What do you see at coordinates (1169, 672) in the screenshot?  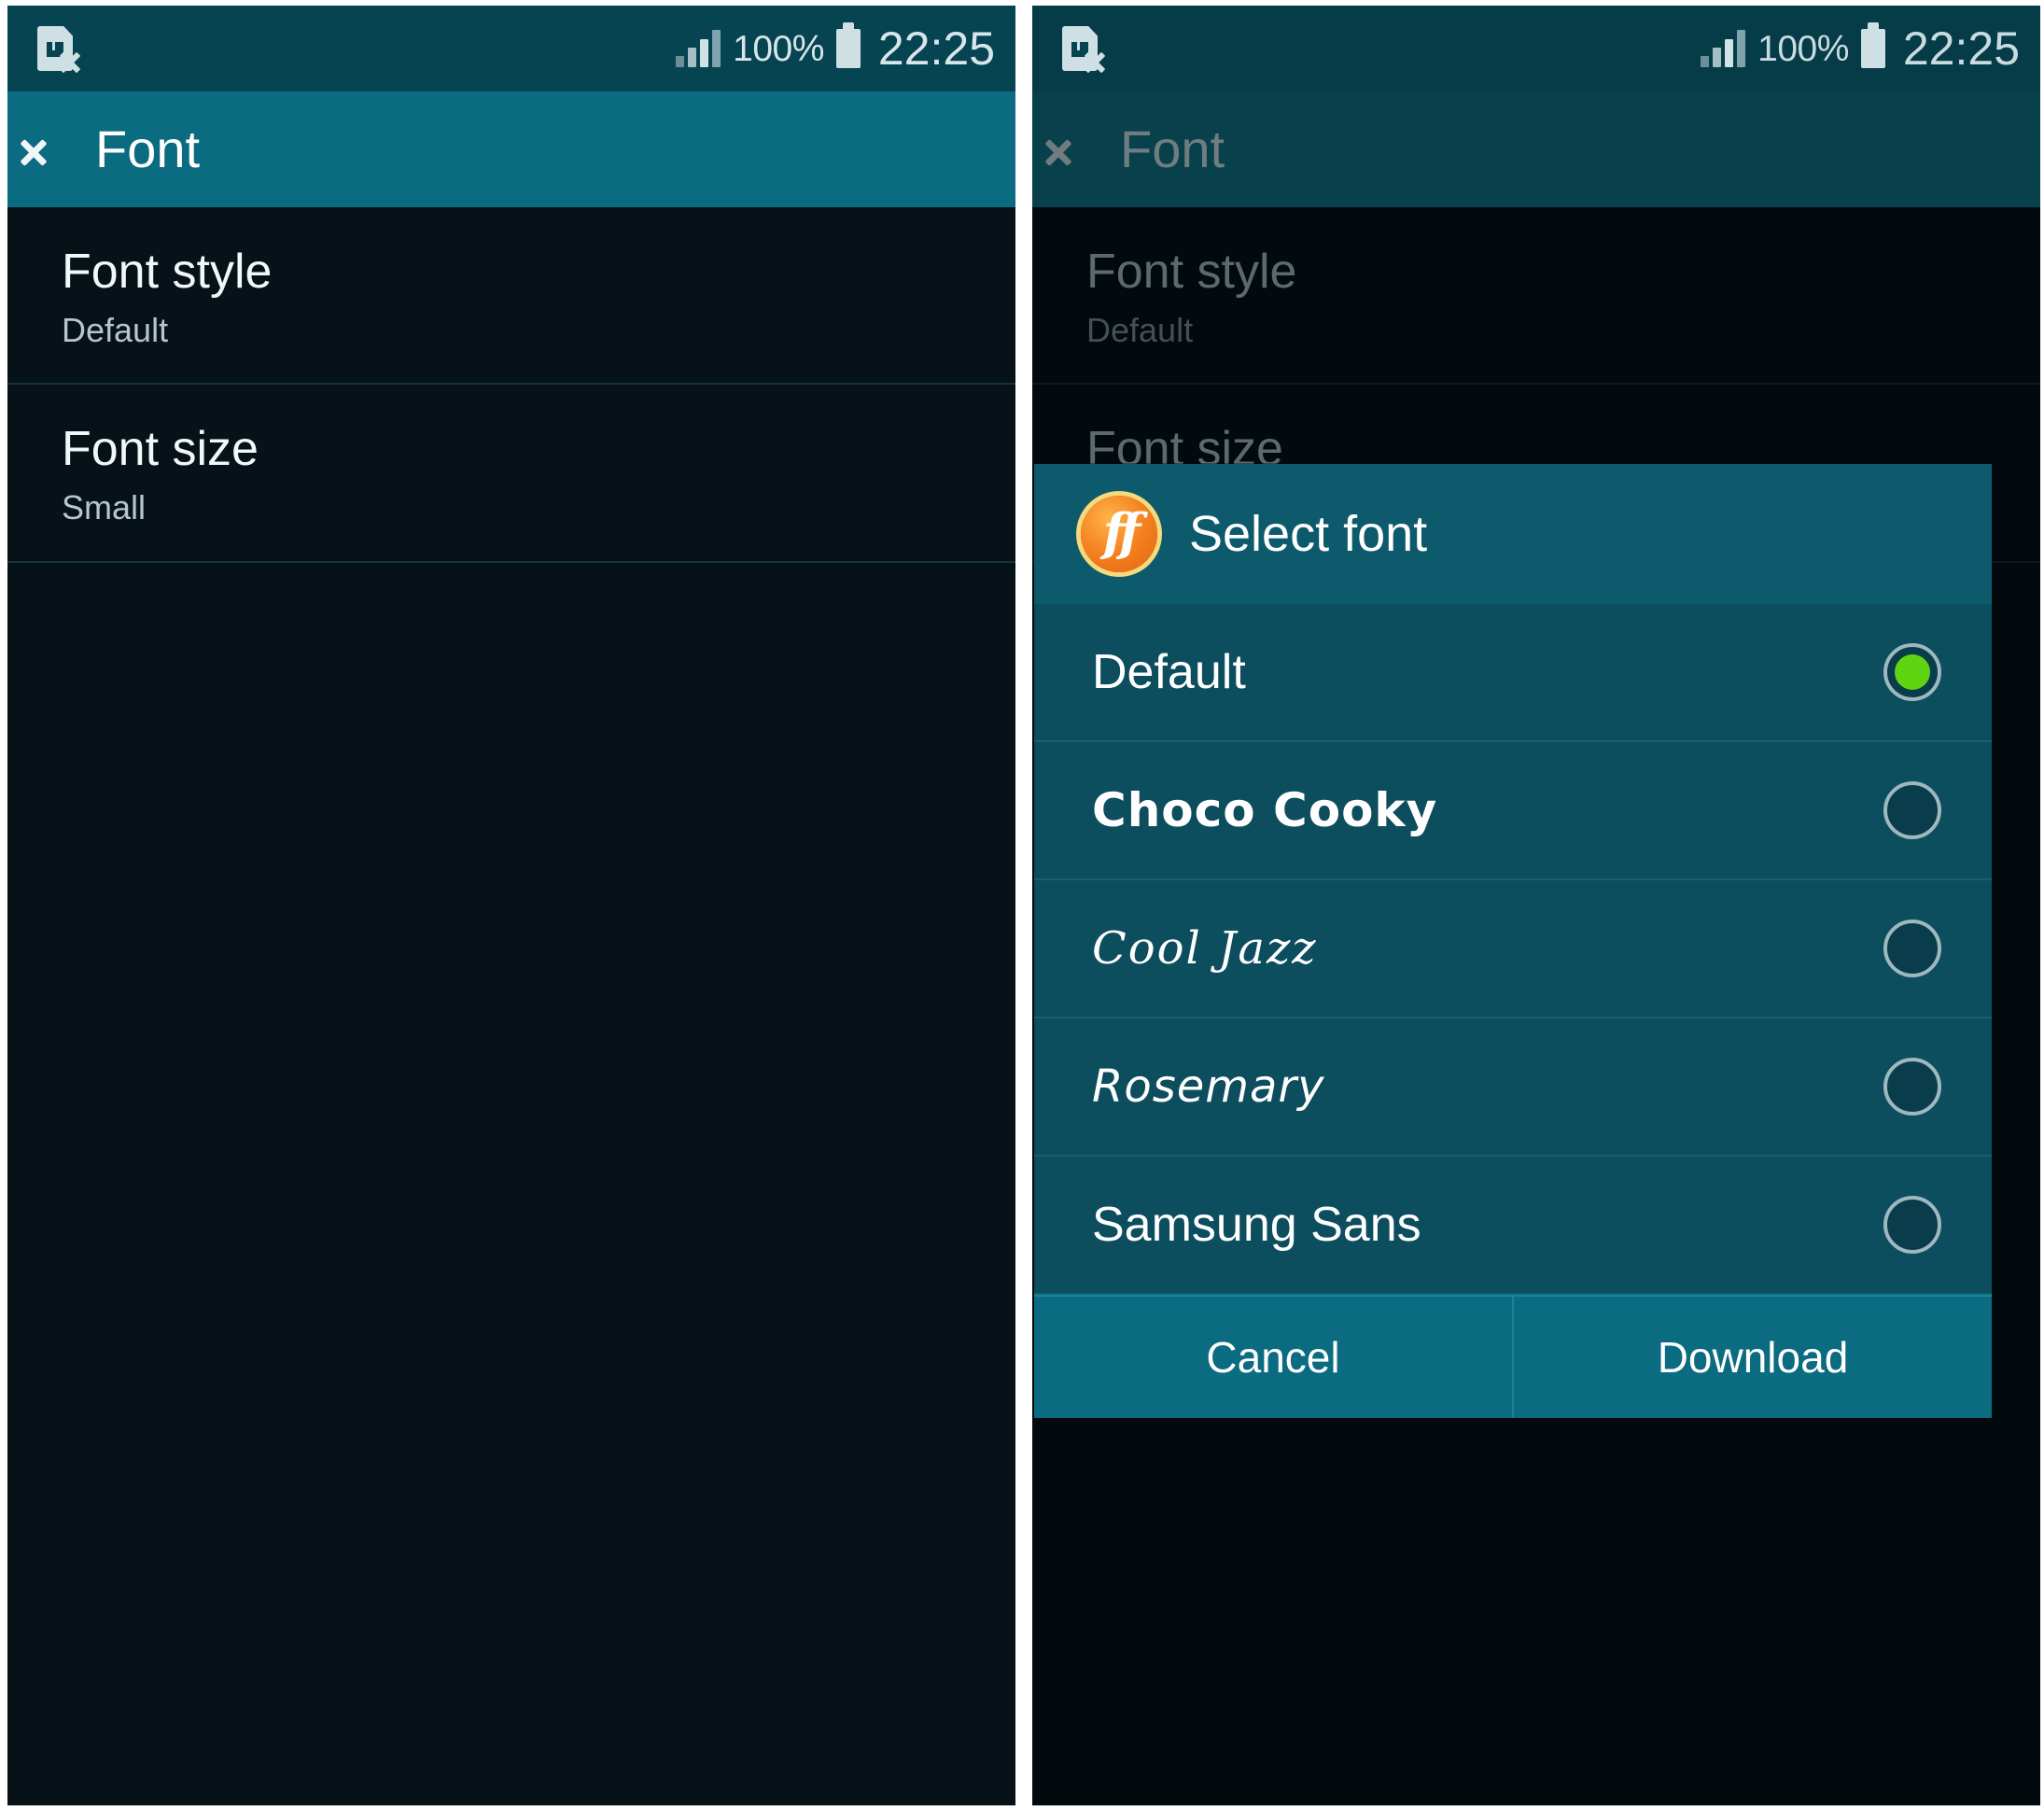 I see `font-option-label: Default` at bounding box center [1169, 672].